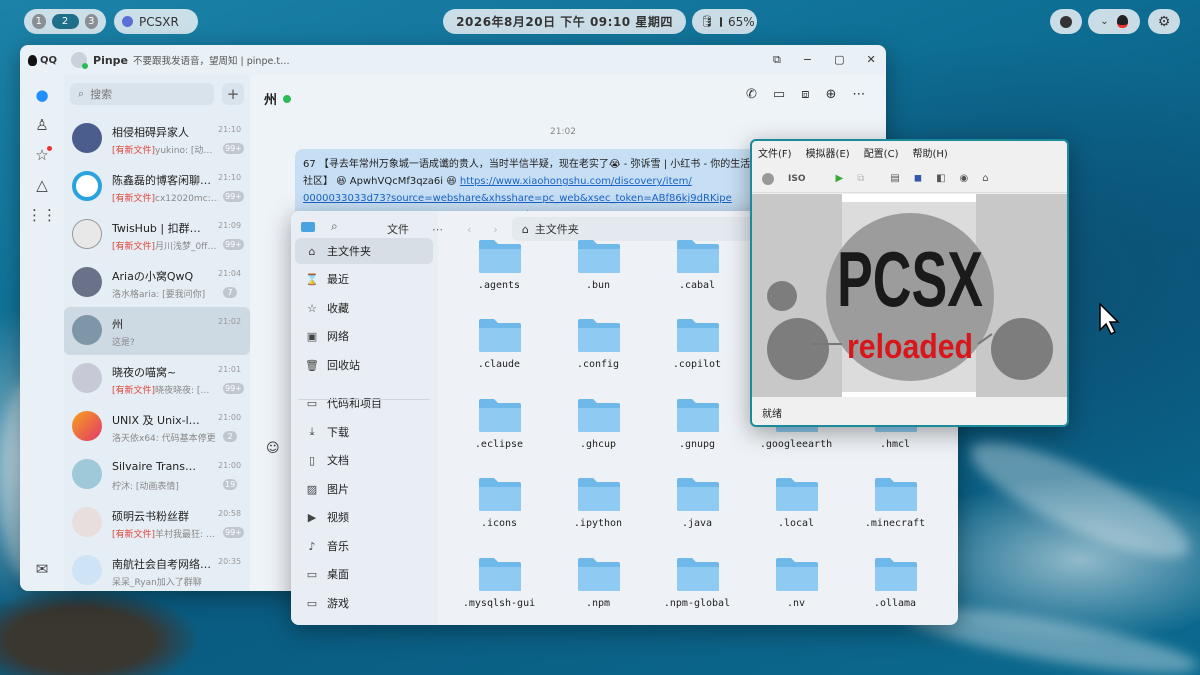  What do you see at coordinates (697, 429) in the screenshot?
I see `folder-item: .gnupg` at bounding box center [697, 429].